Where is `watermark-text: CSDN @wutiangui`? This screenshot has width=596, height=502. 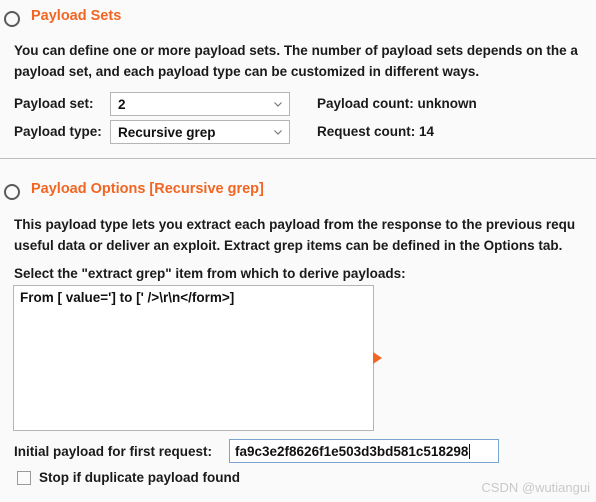 watermark-text: CSDN @wutiangui is located at coordinates (535, 487).